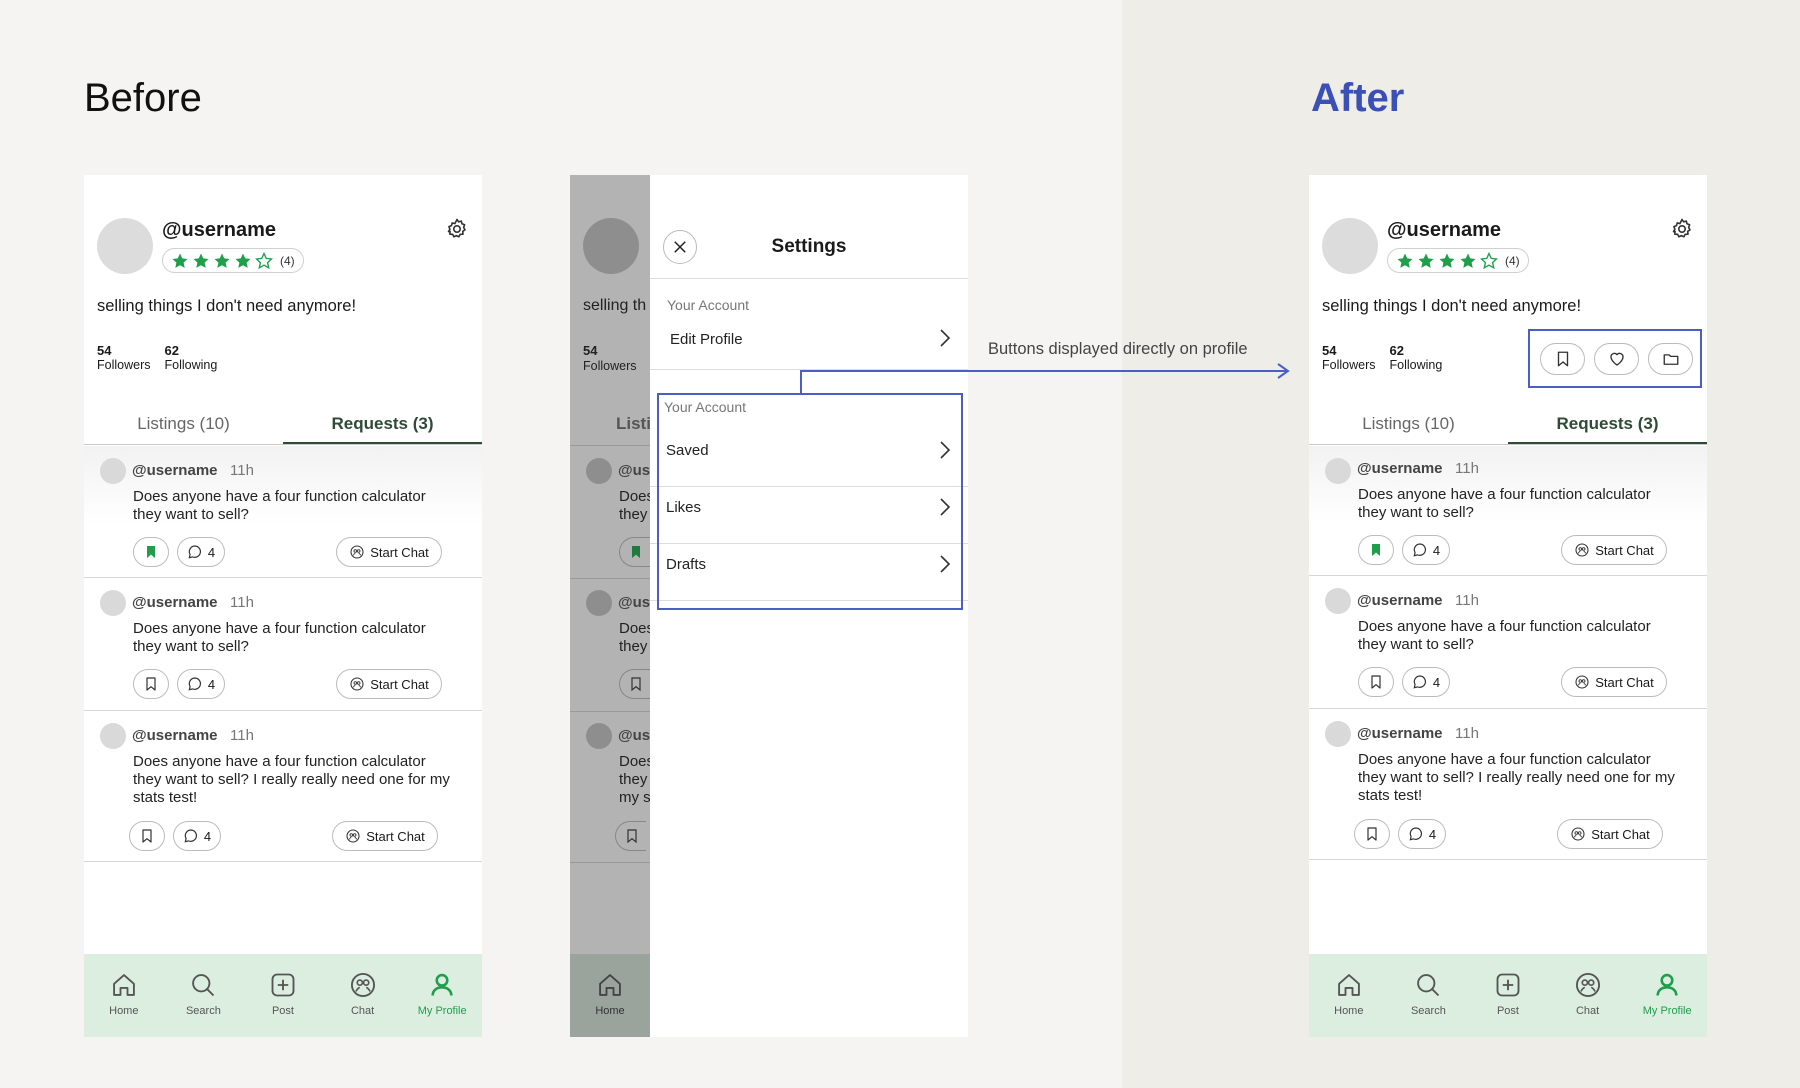  What do you see at coordinates (633, 423) in the screenshot?
I see `tab-fragment: Listi` at bounding box center [633, 423].